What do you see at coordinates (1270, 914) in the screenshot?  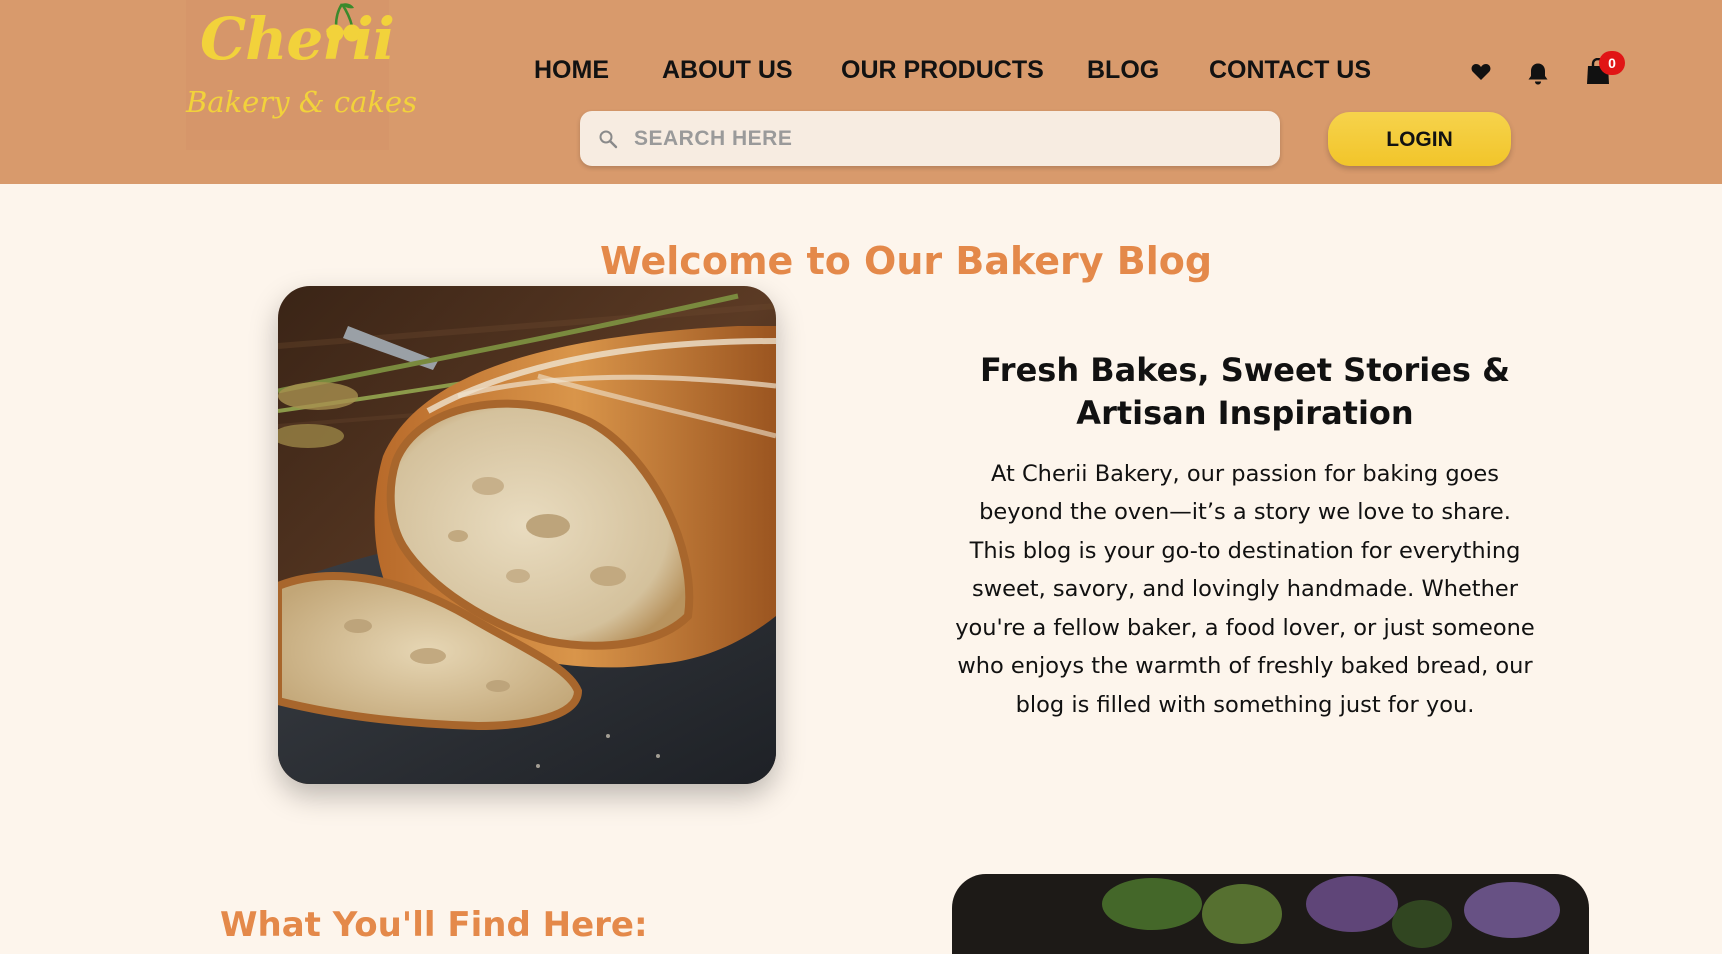 I see `bakery-image` at bounding box center [1270, 914].